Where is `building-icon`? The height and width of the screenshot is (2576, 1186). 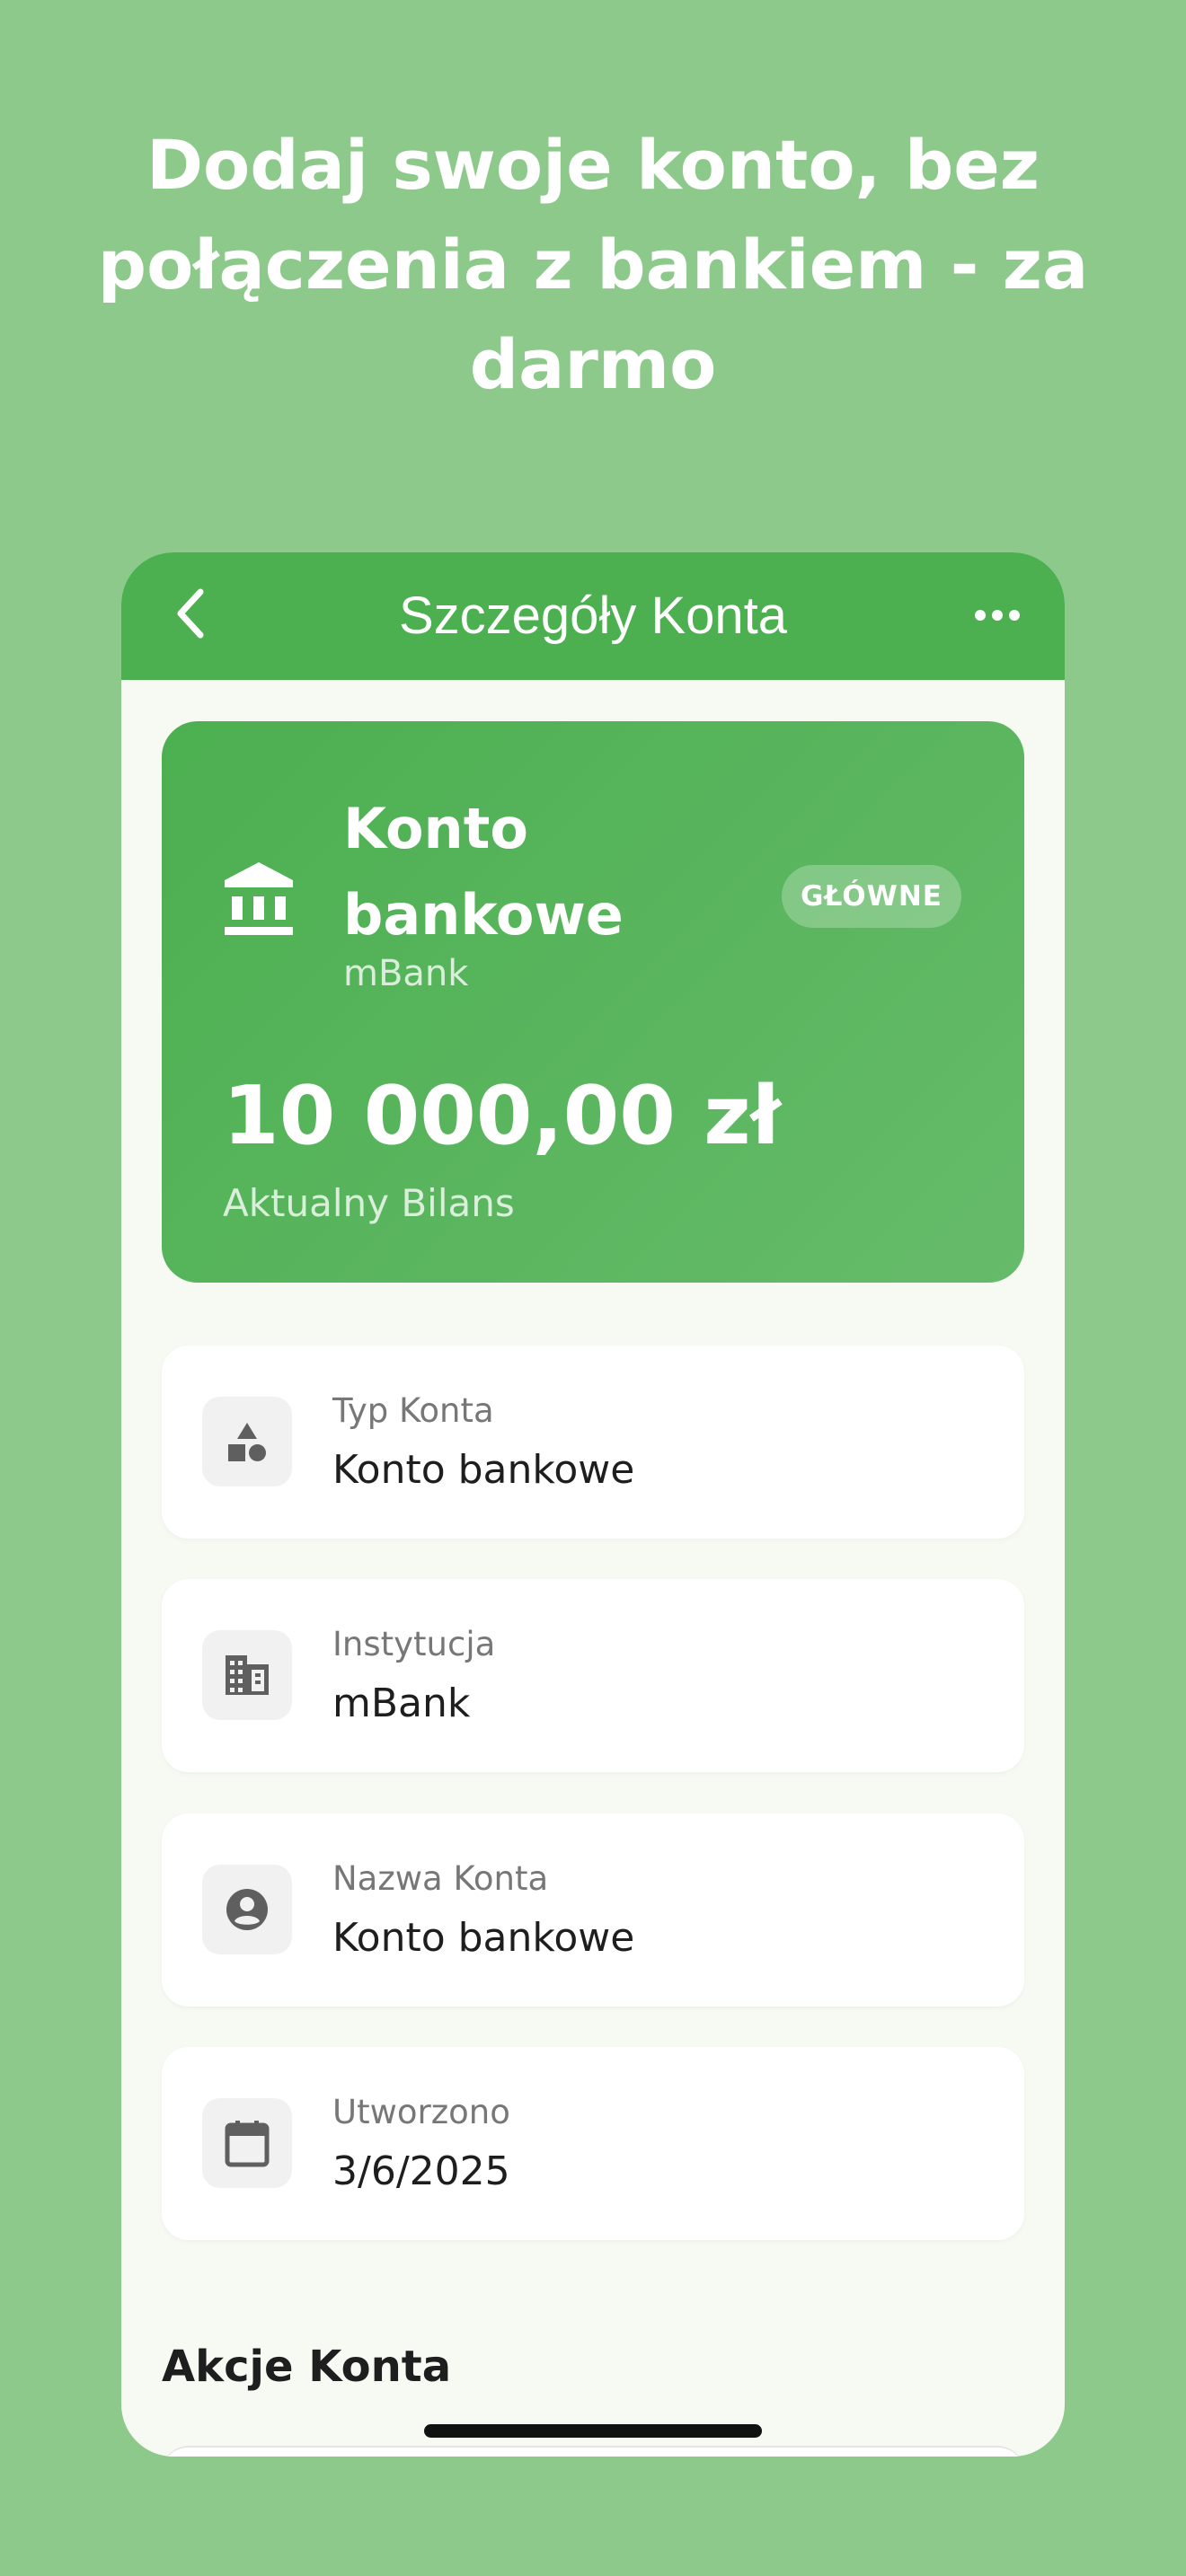 building-icon is located at coordinates (247, 1675).